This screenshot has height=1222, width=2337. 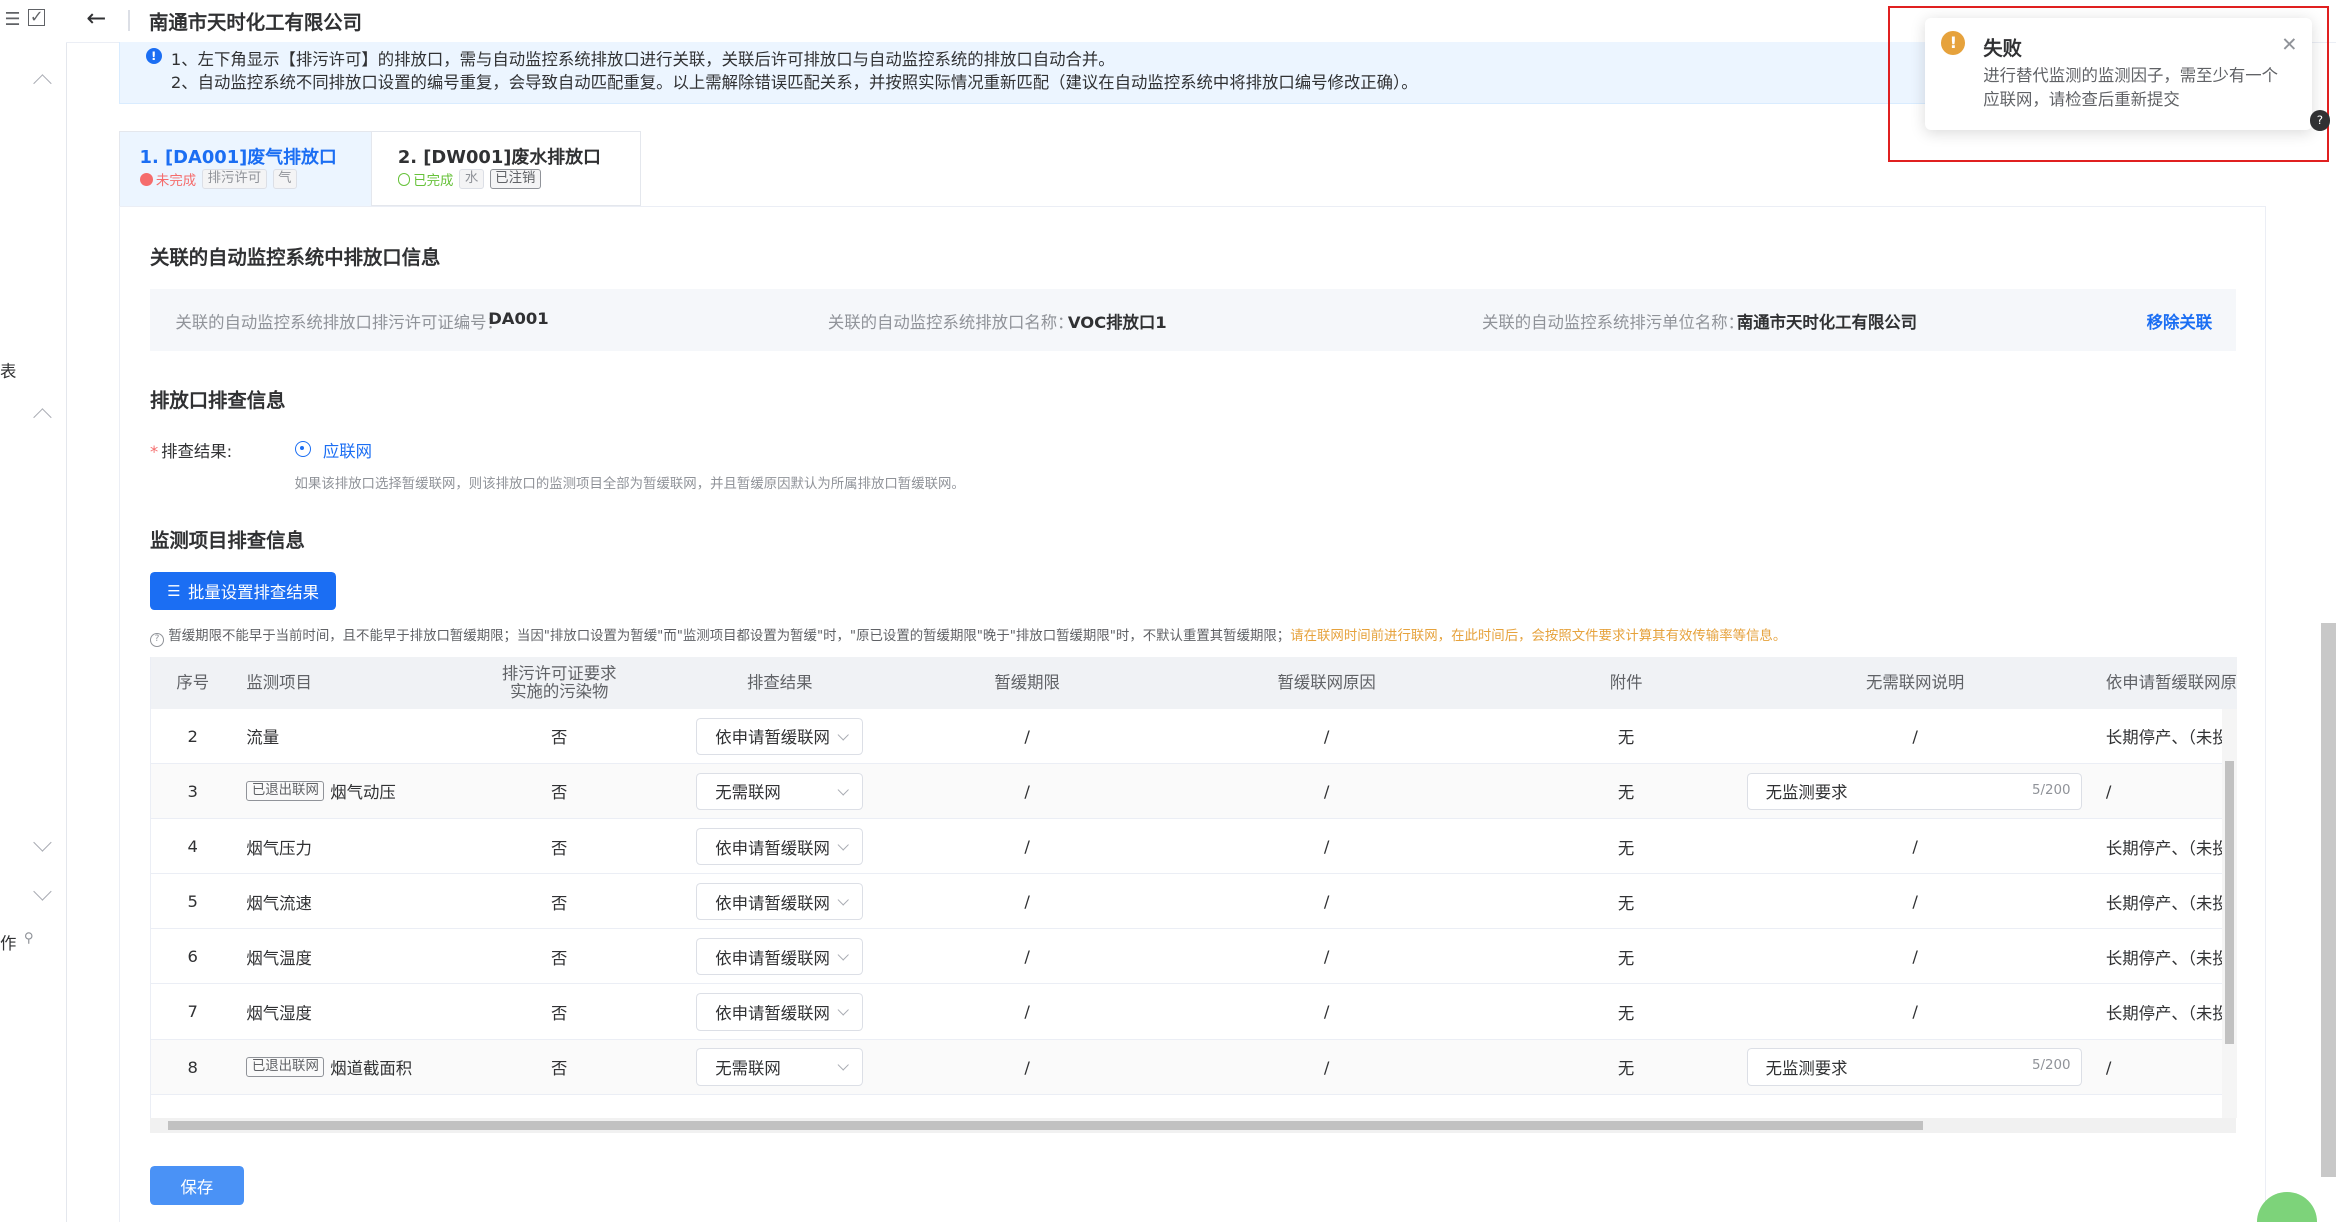 What do you see at coordinates (2180, 321) in the screenshot?
I see `unlink-button: 移除关联` at bounding box center [2180, 321].